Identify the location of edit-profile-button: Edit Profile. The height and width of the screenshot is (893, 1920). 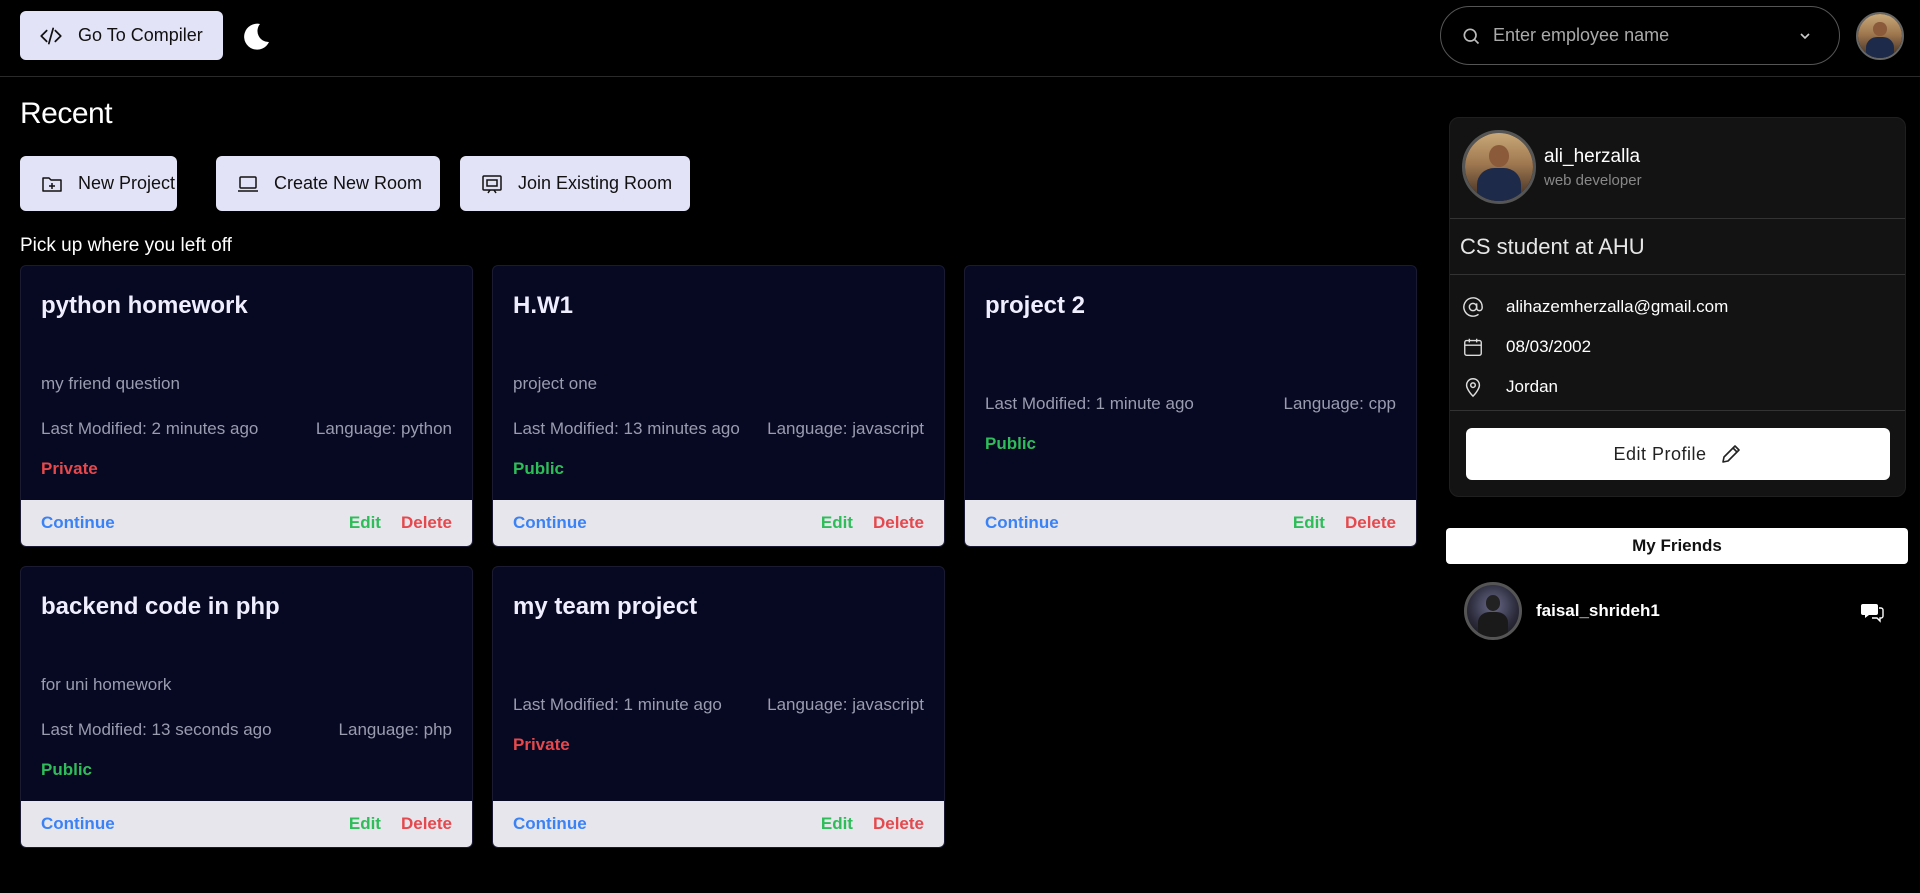
(1678, 454).